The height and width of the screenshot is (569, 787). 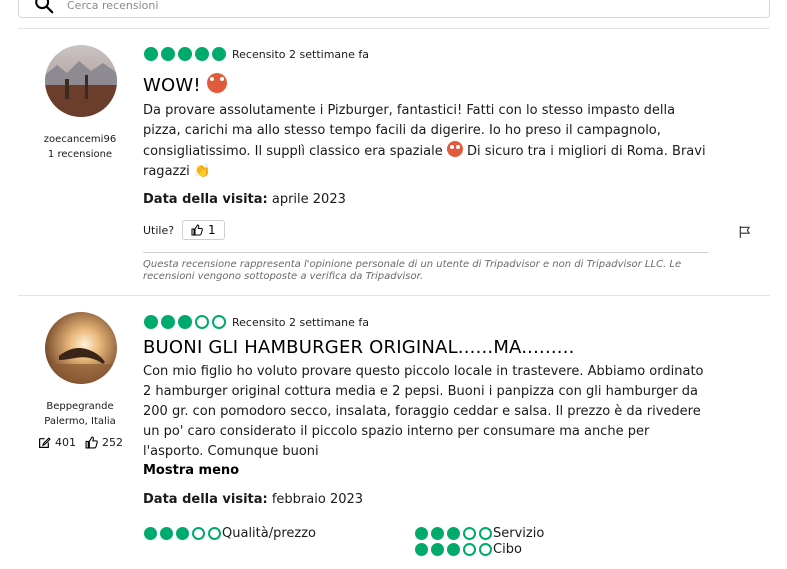 I want to click on visit-date: Data della visita: febbraio 2023, so click(x=253, y=499).